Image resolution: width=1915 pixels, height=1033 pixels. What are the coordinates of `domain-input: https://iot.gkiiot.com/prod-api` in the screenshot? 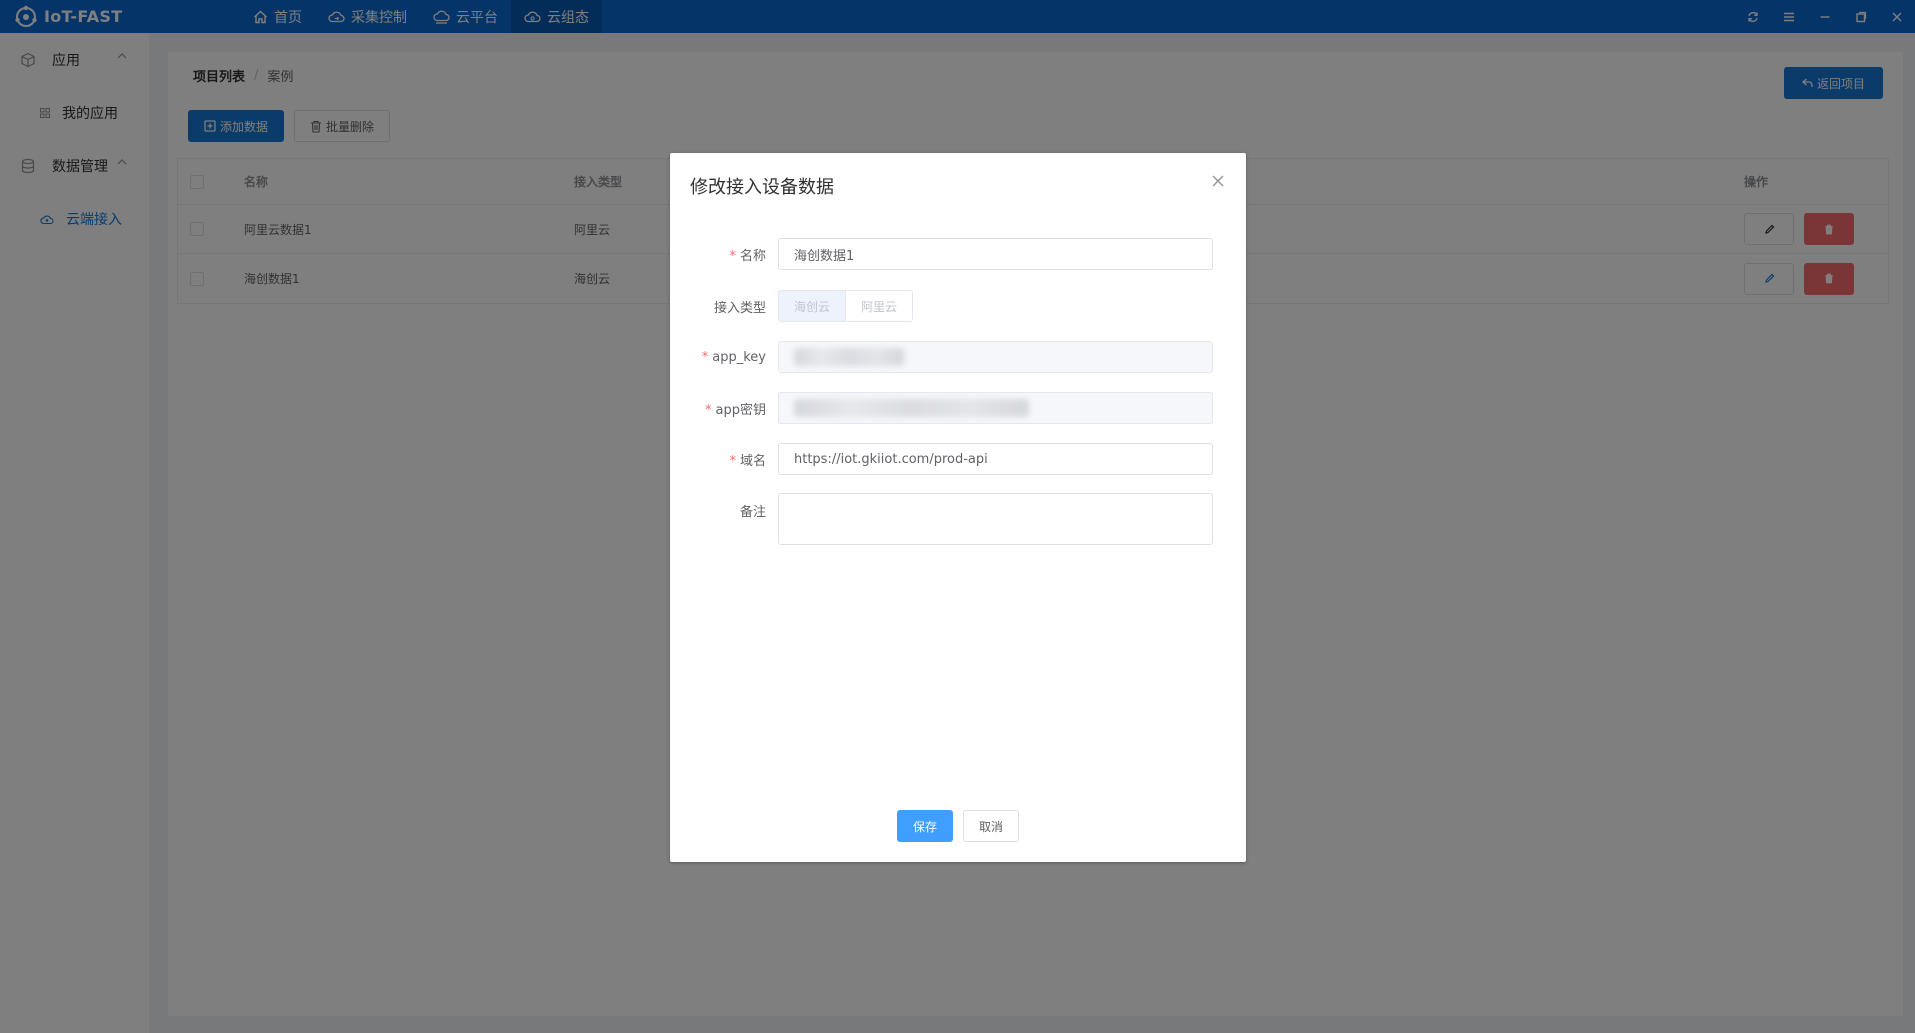 It's located at (995, 459).